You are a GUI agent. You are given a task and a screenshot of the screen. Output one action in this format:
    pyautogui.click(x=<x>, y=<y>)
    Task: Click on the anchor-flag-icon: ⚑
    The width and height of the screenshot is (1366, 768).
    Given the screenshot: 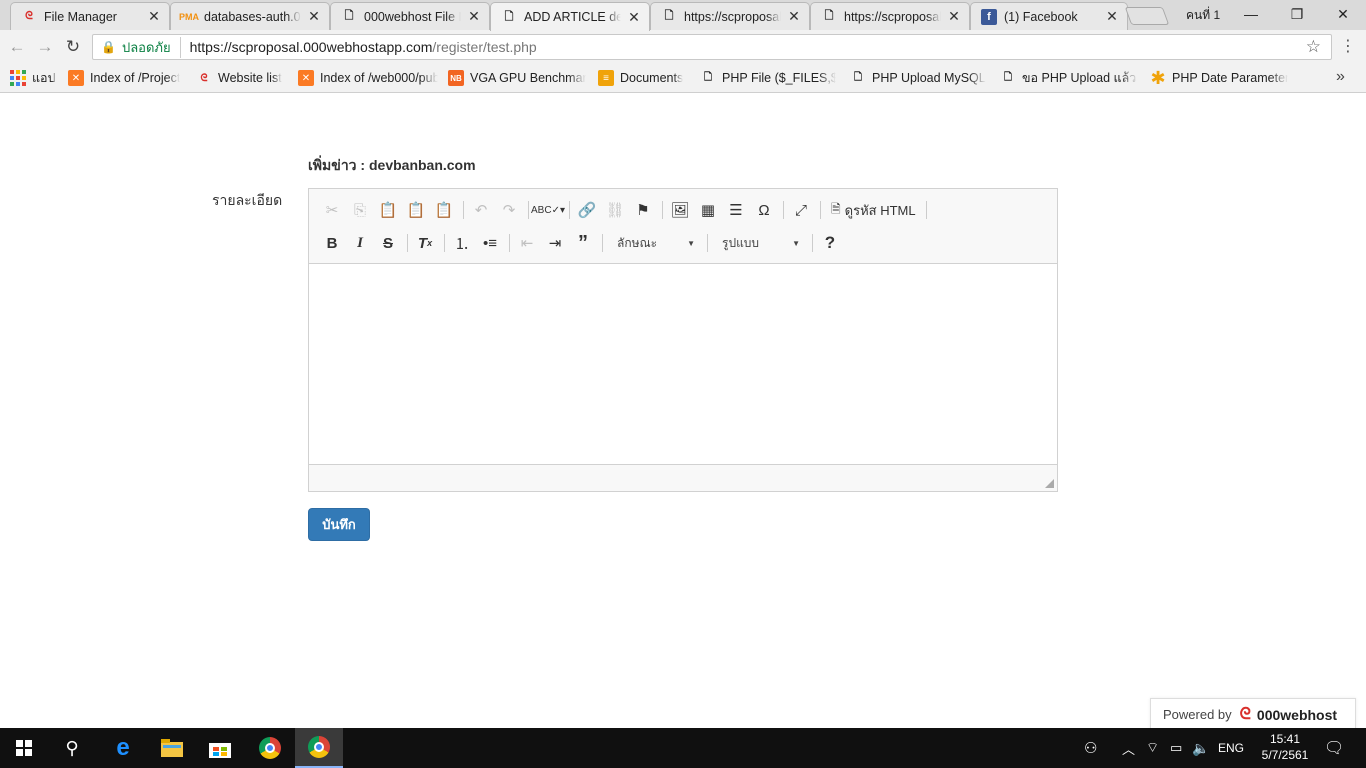 What is the action you would take?
    pyautogui.click(x=643, y=210)
    